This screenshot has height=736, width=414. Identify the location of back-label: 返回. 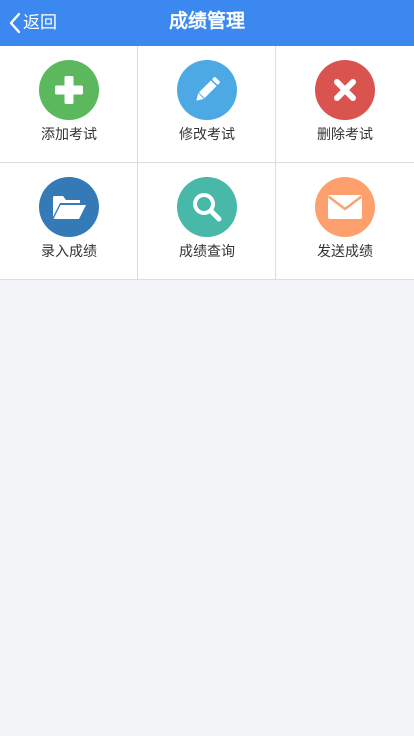
(40, 23).